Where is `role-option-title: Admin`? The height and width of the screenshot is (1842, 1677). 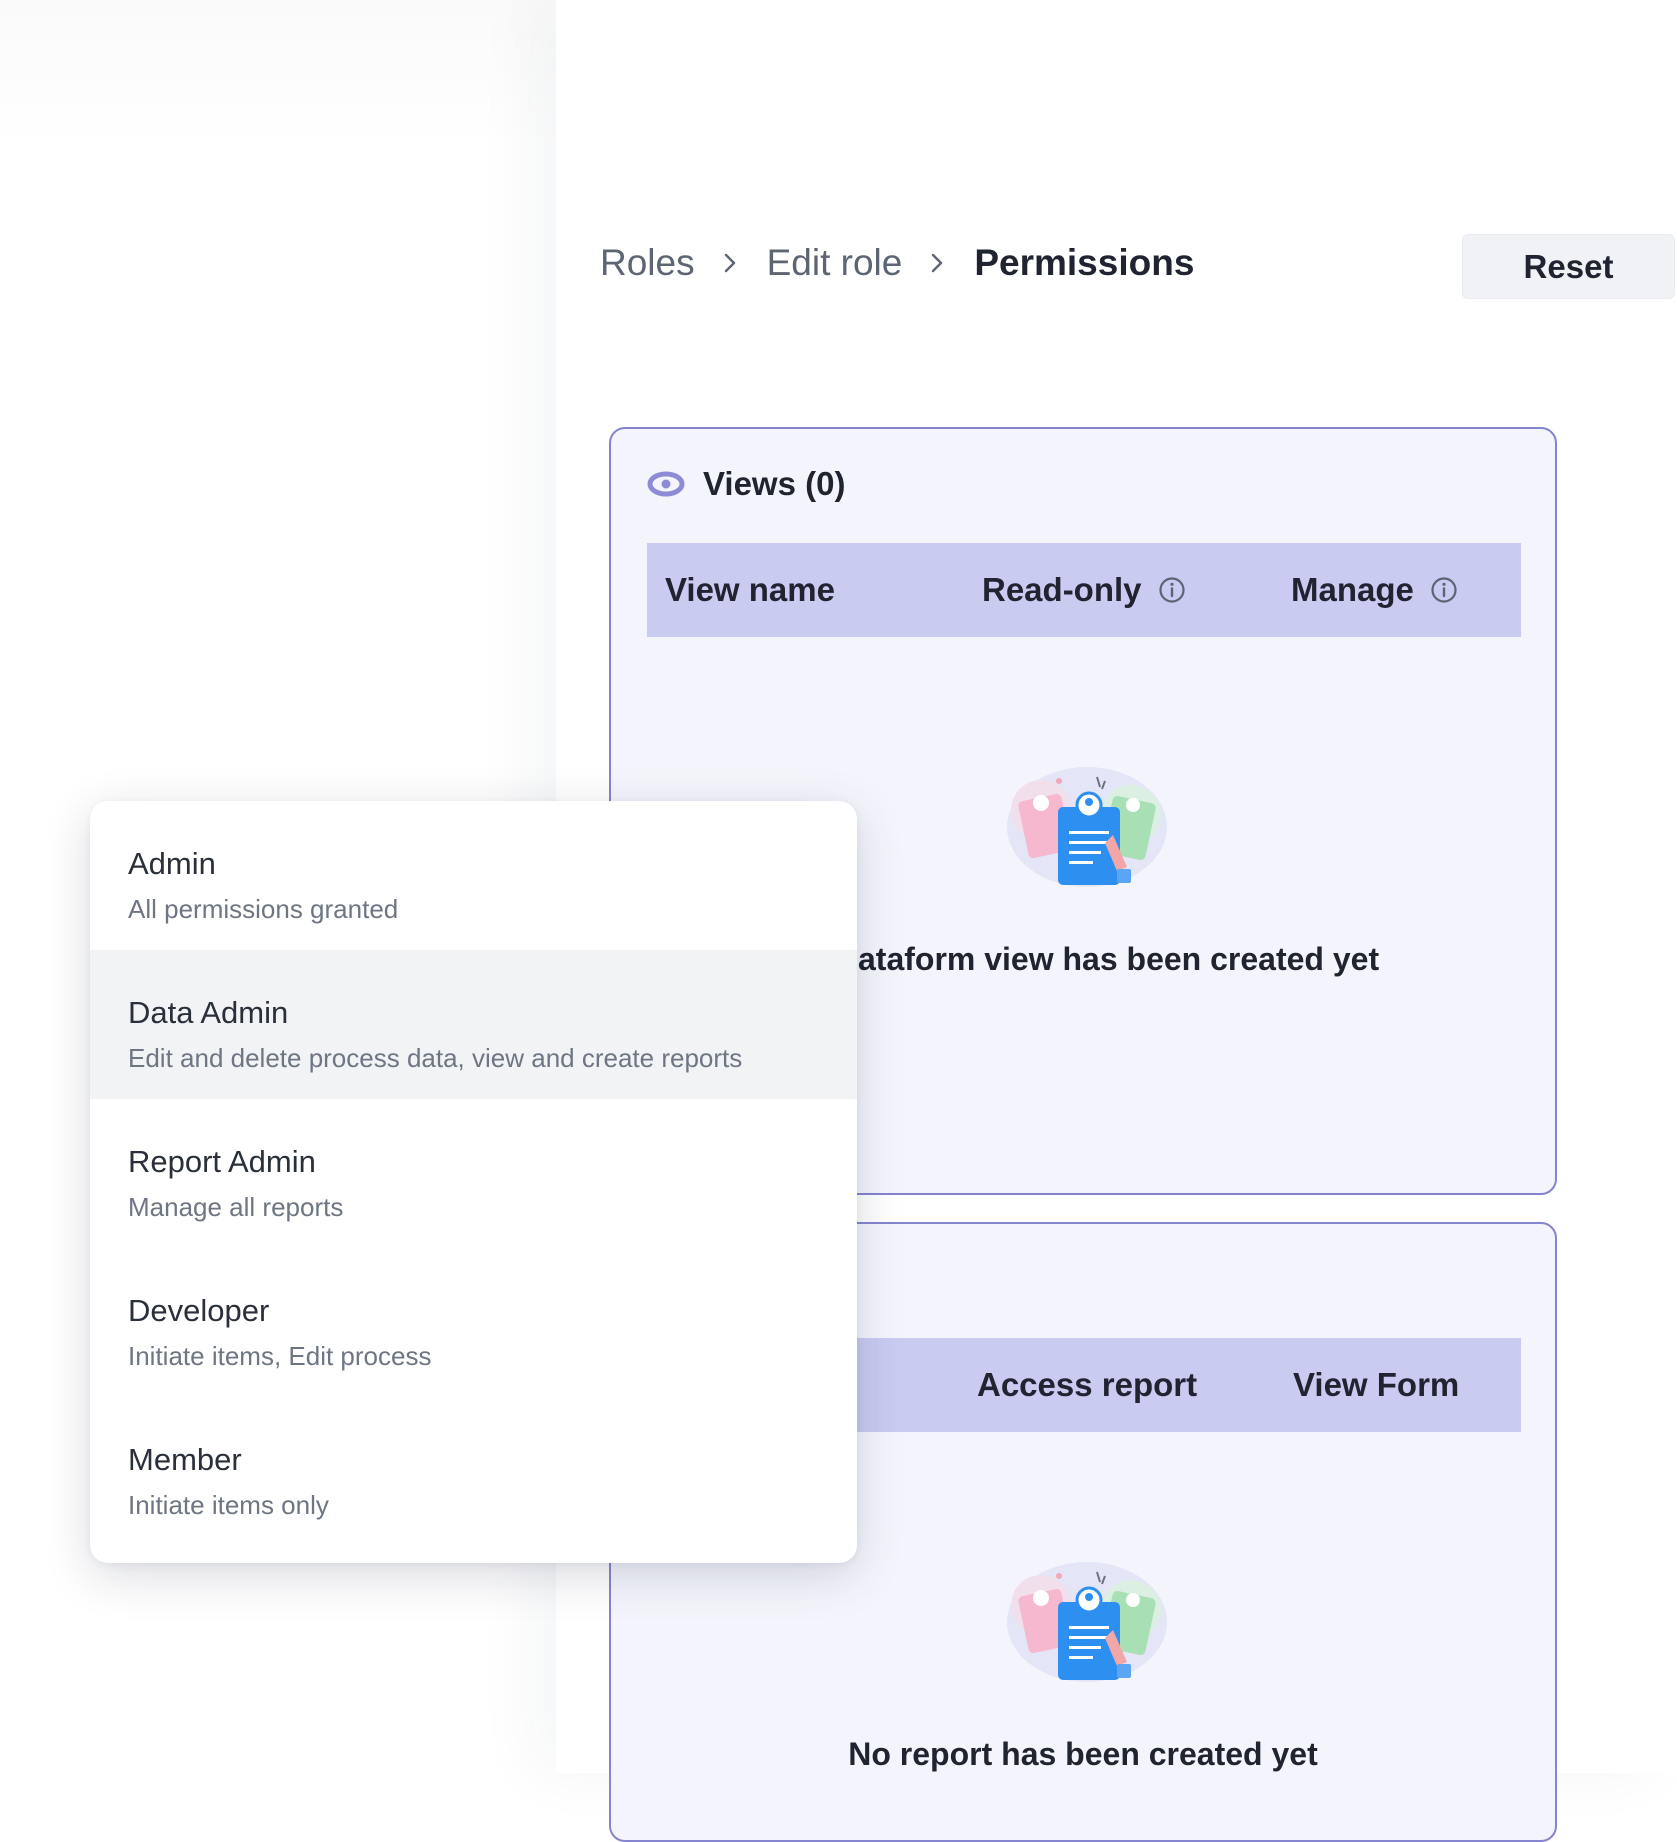 role-option-title: Admin is located at coordinates (172, 863).